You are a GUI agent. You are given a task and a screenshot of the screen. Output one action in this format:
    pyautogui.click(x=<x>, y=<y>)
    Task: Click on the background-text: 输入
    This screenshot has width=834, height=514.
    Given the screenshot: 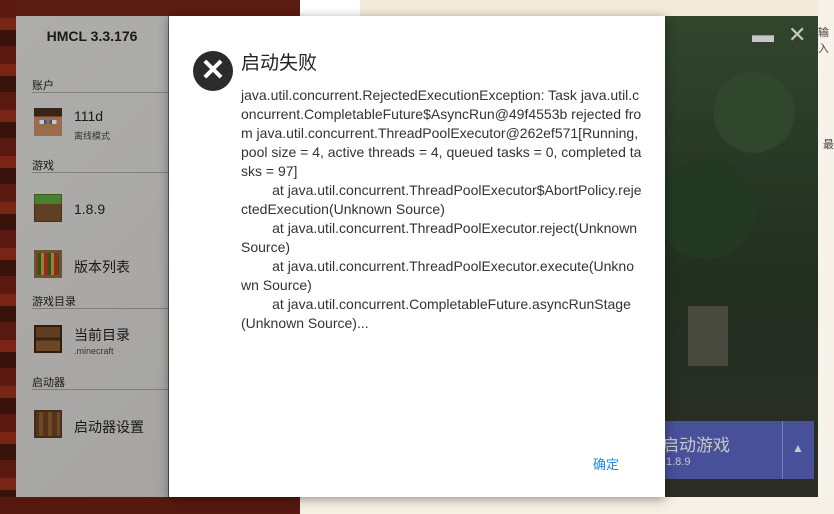 What is the action you would take?
    pyautogui.click(x=823, y=41)
    